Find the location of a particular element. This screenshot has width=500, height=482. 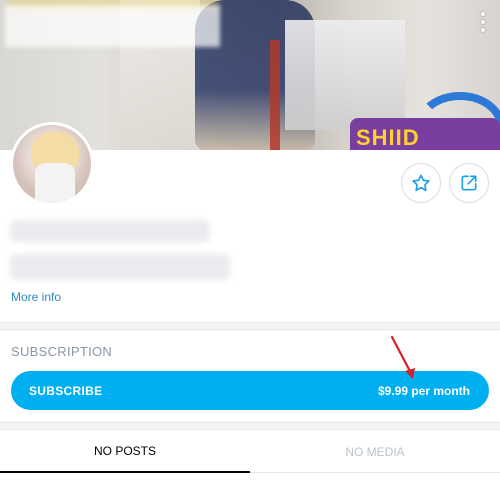

banner-blurred-overlay is located at coordinates (112, 26).